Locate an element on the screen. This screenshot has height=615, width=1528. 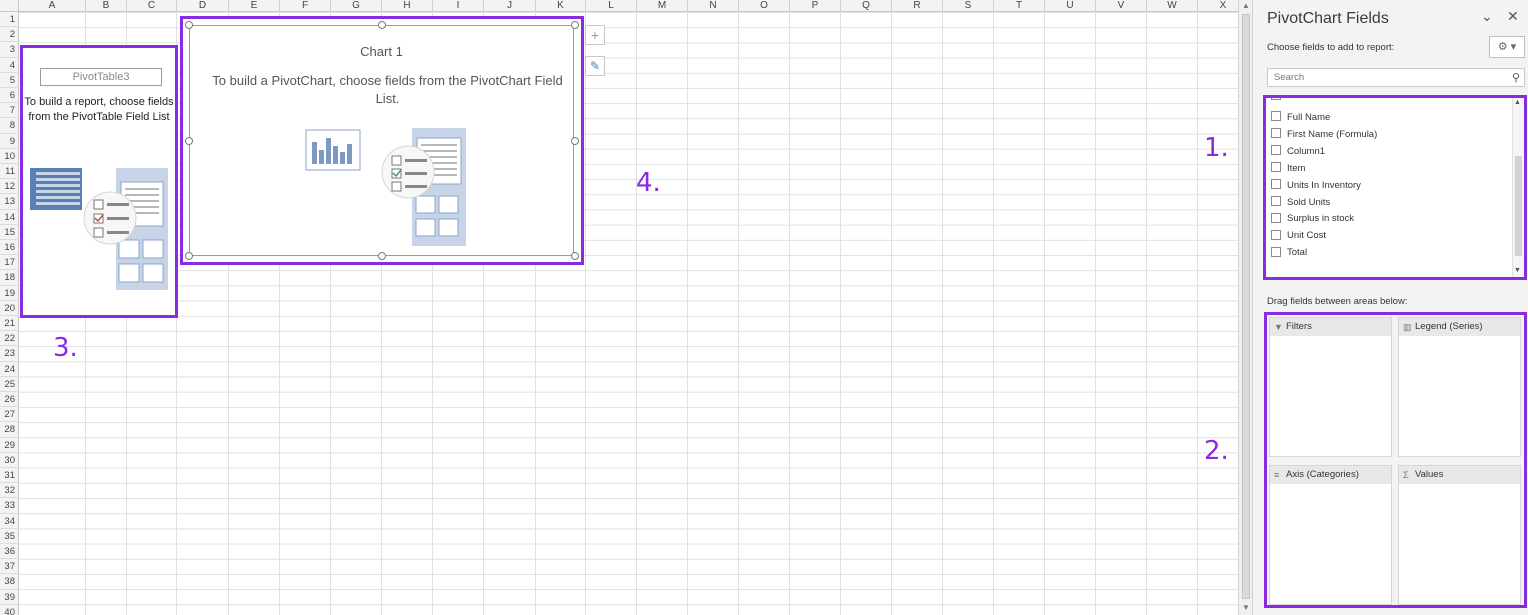
field-list-scrollbar: ▲ ▼ is located at coordinates (1518, 187).